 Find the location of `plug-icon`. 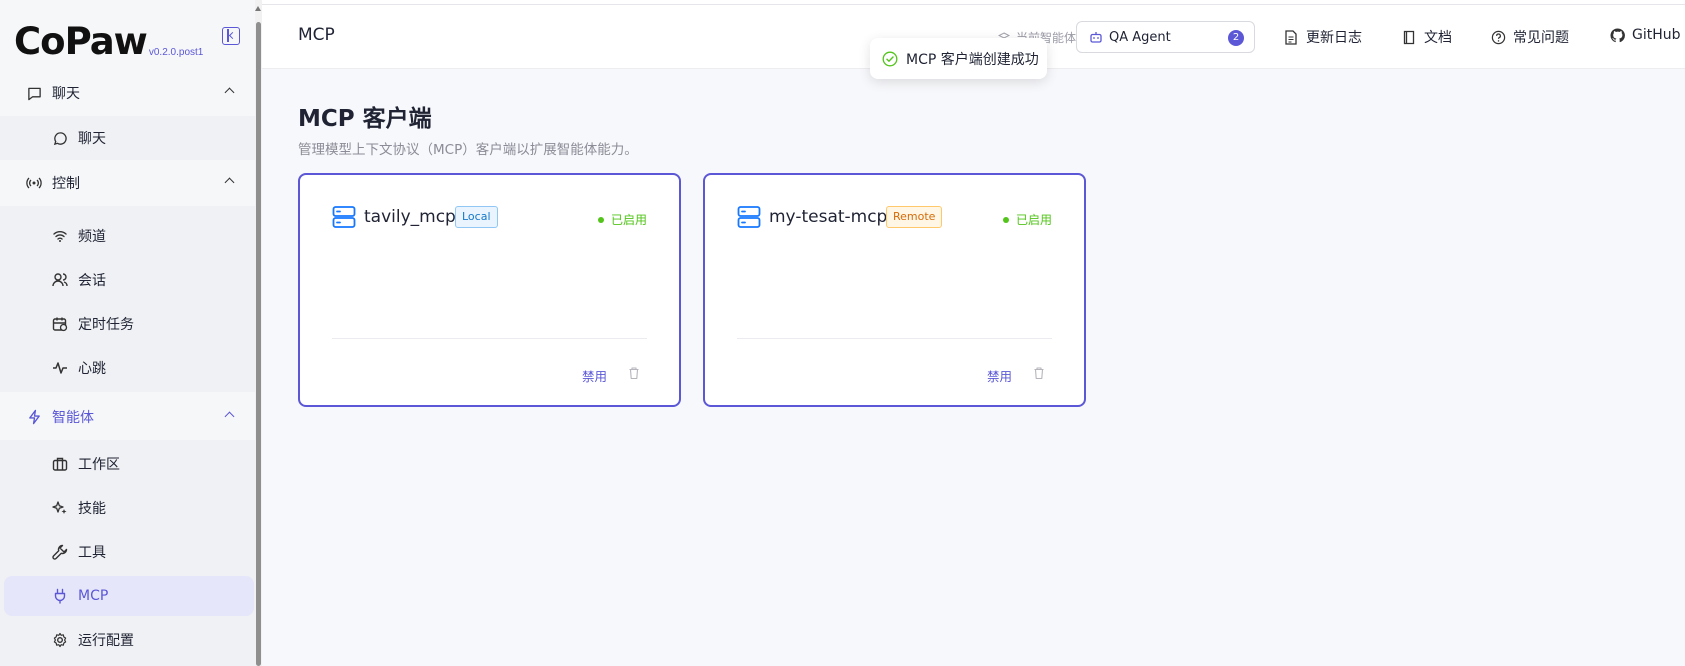

plug-icon is located at coordinates (60, 596).